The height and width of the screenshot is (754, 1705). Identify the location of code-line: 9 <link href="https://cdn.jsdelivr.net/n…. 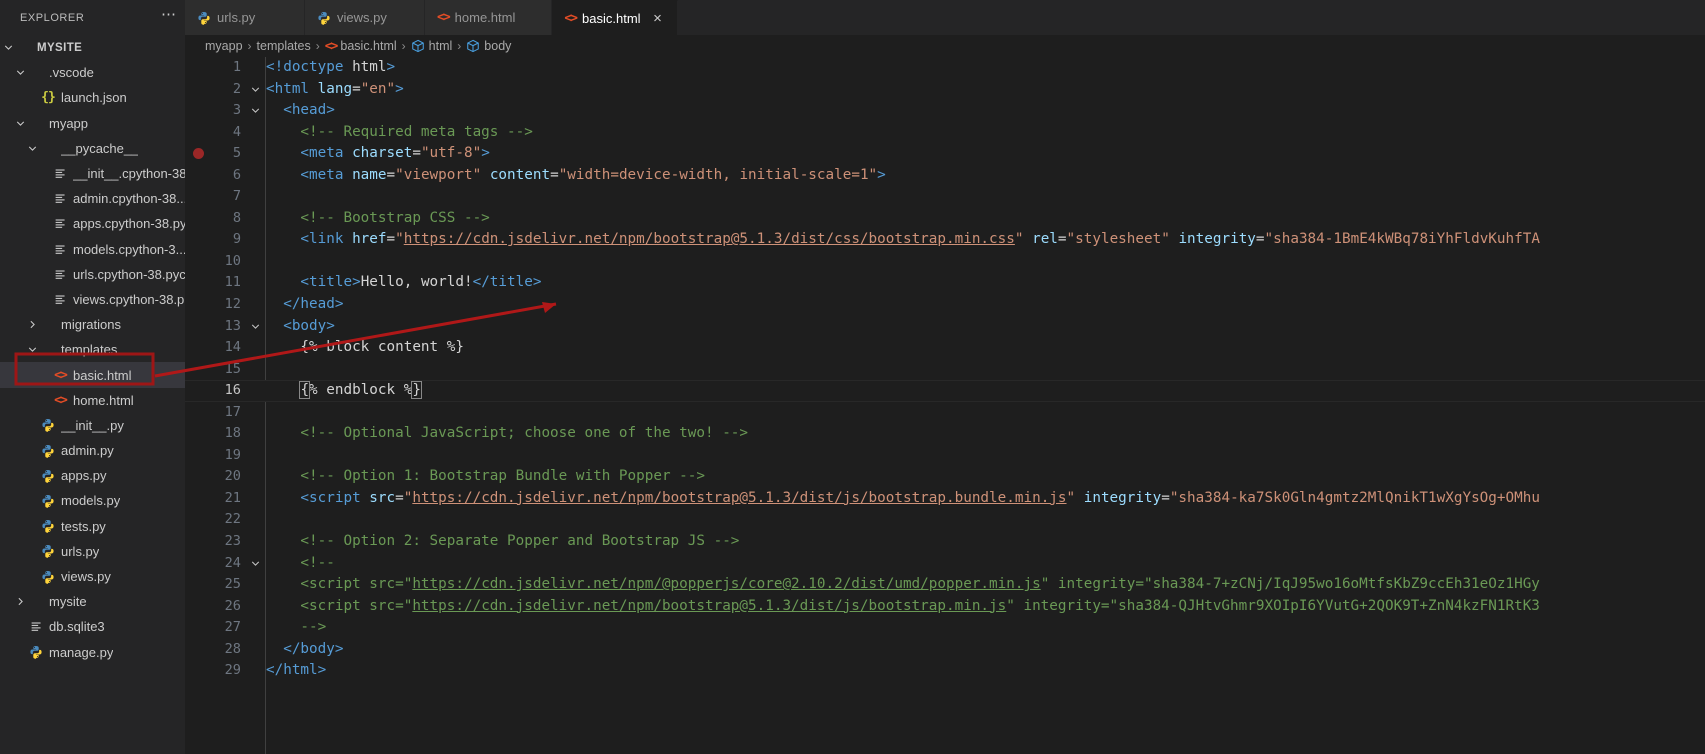
(945, 240).